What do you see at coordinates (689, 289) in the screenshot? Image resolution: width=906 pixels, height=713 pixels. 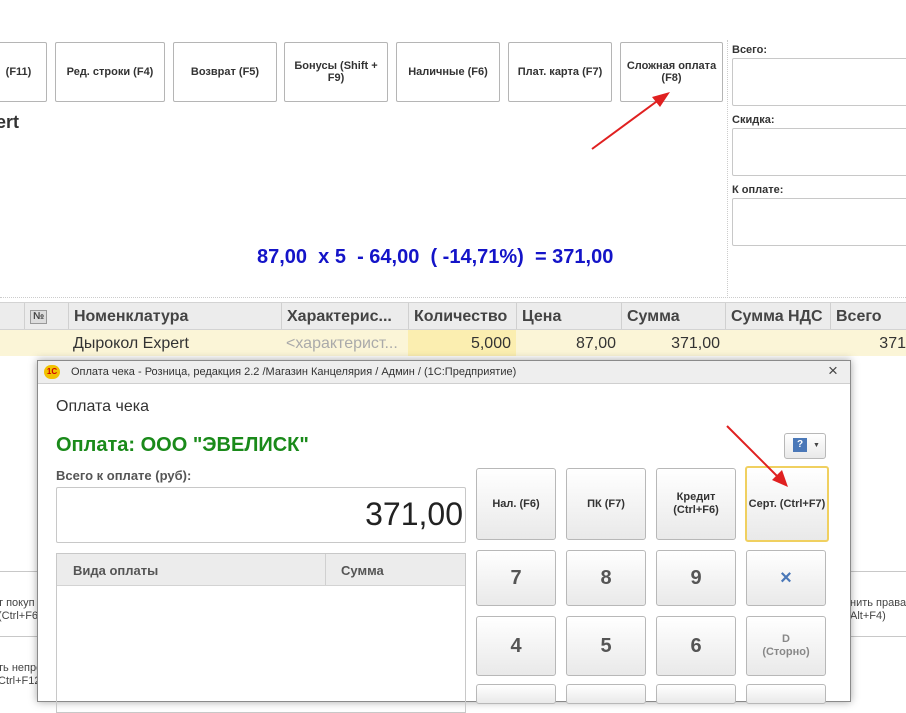 I see `annotation-arrows` at bounding box center [689, 289].